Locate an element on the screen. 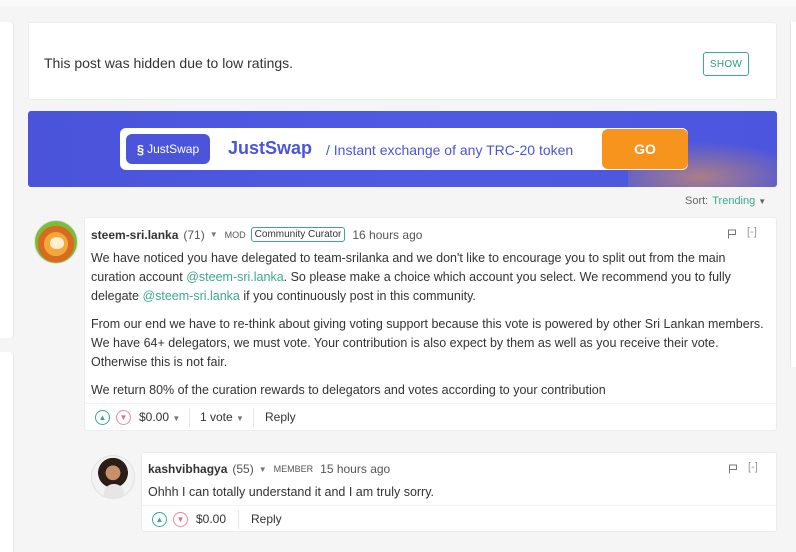  comment-actions: ▲ ▼ $0.00 ▼ 1 vote ▼ Reply is located at coordinates (430, 417).